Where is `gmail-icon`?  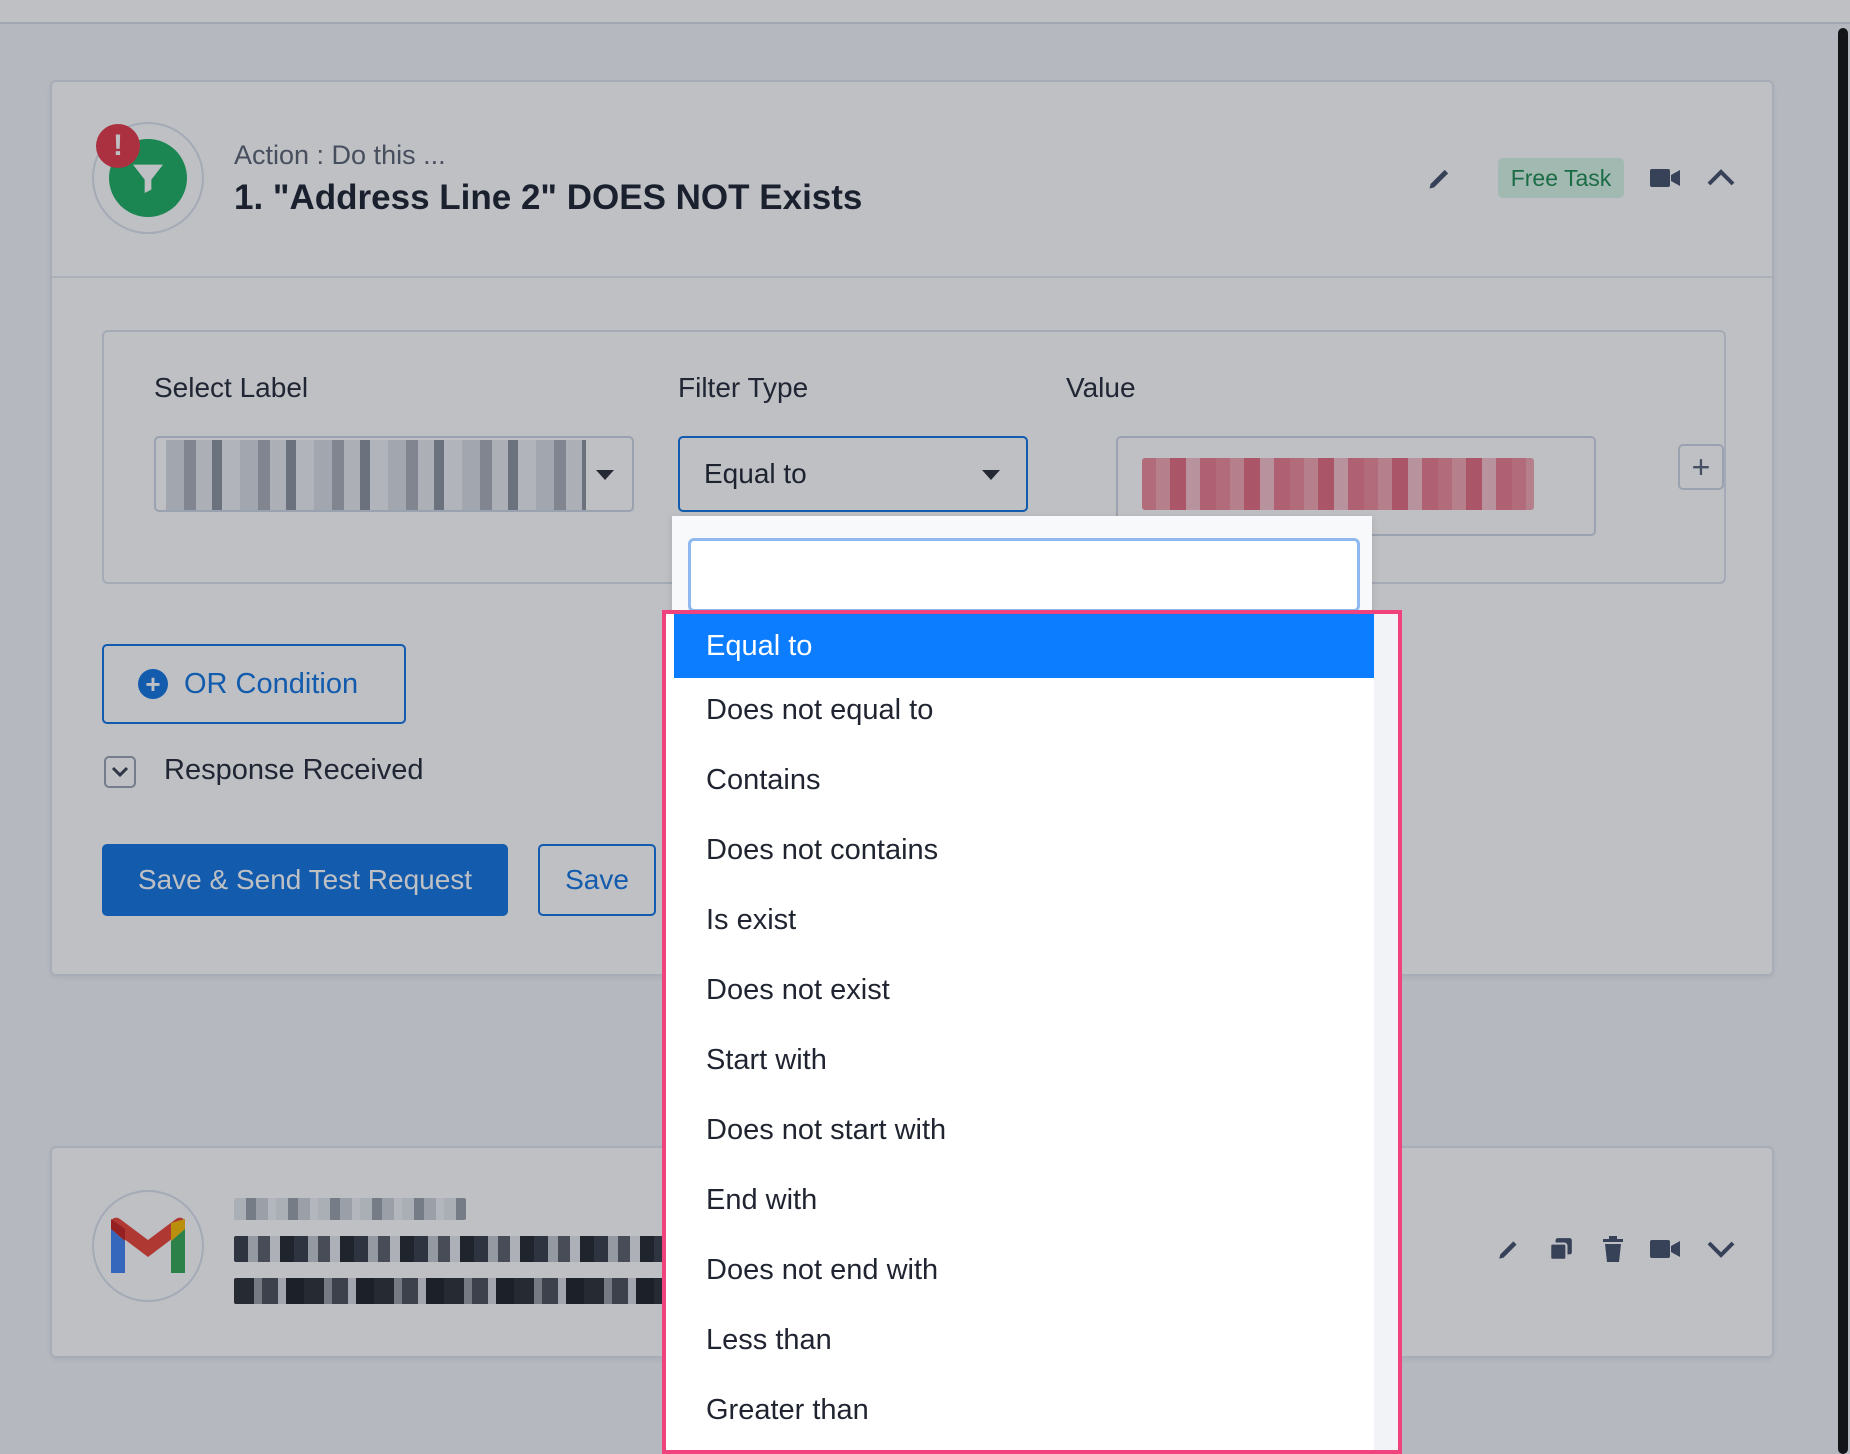
gmail-icon is located at coordinates (148, 1245).